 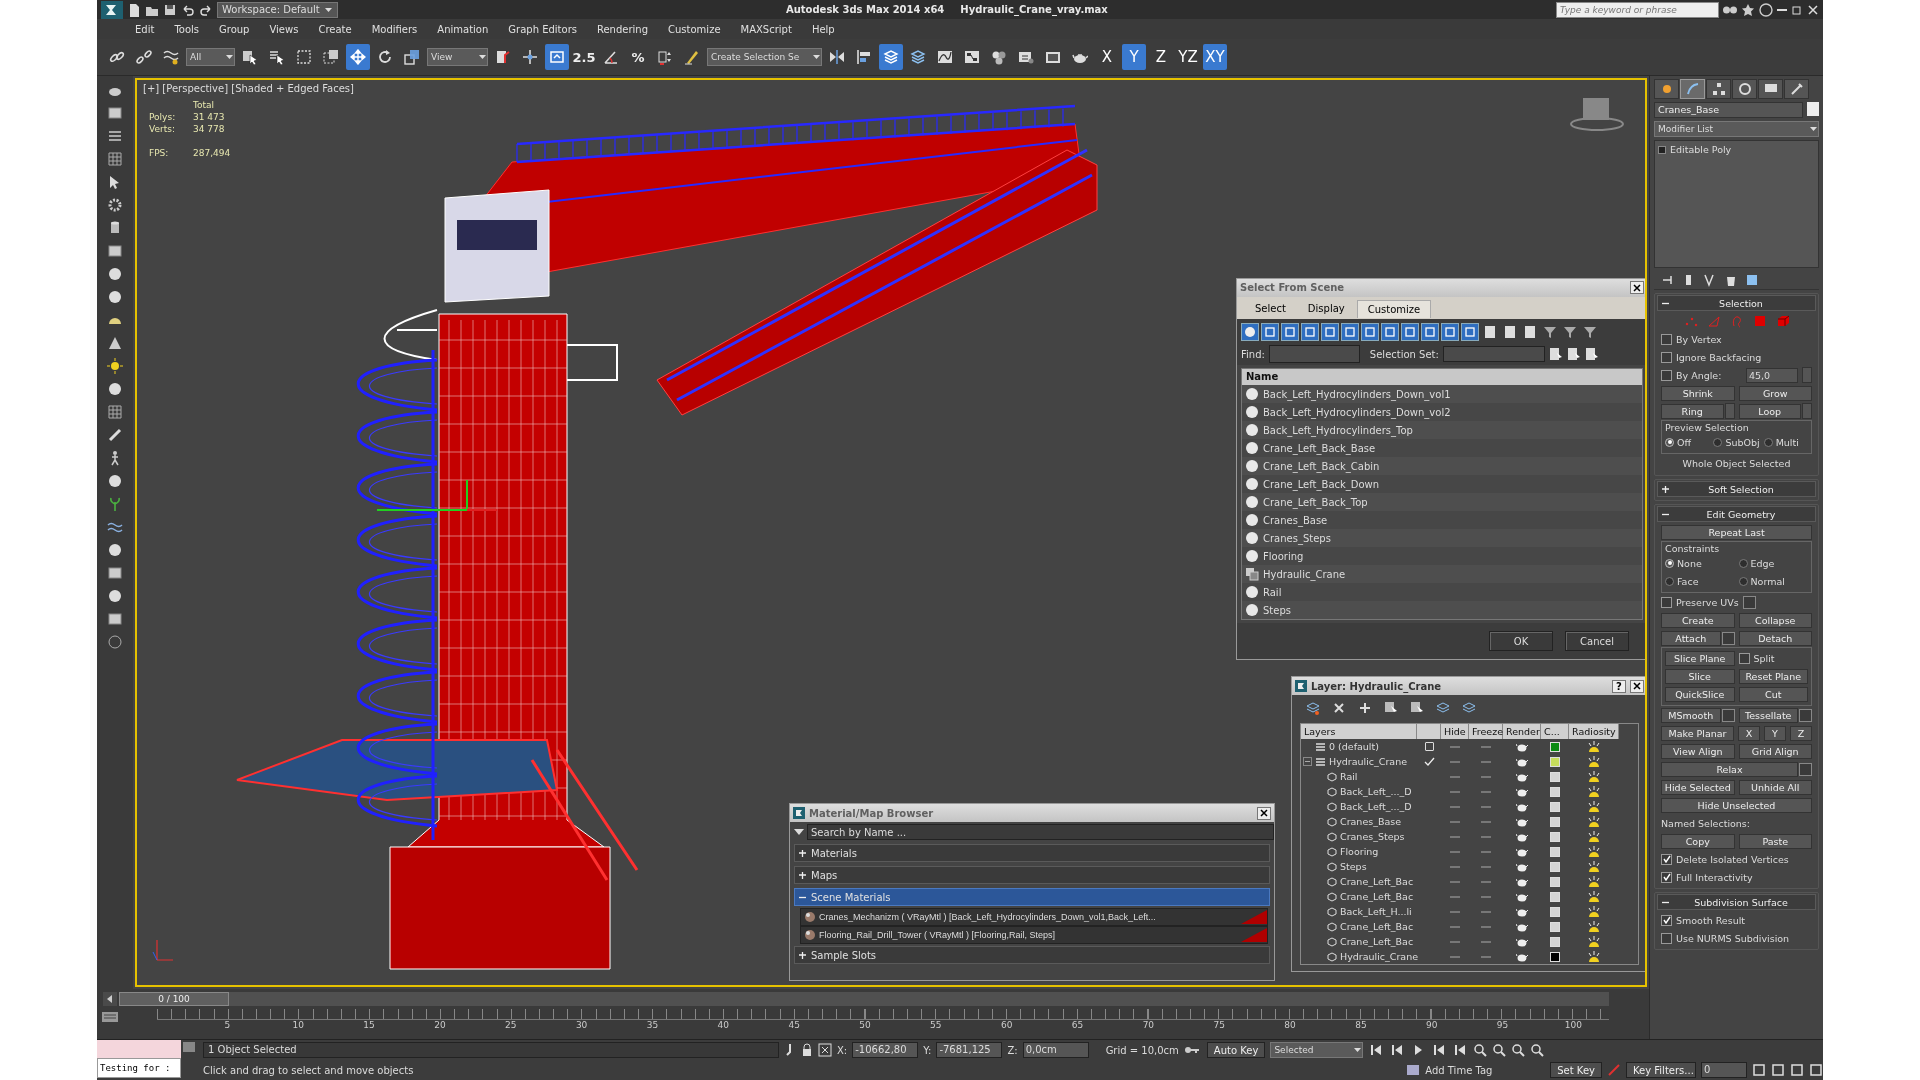 What do you see at coordinates (1619, 686) in the screenshot?
I see `help-button: ?` at bounding box center [1619, 686].